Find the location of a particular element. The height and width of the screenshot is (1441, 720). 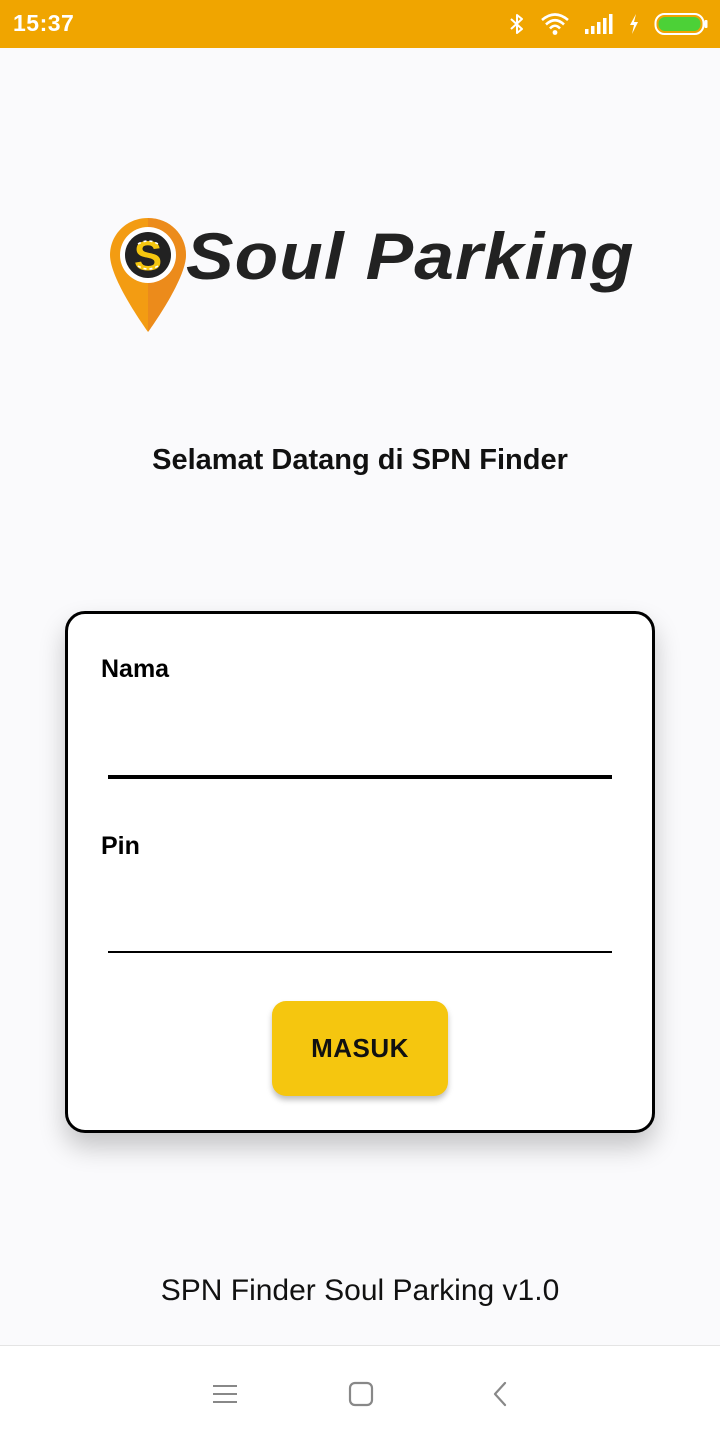

signal-icon is located at coordinates (599, 24).